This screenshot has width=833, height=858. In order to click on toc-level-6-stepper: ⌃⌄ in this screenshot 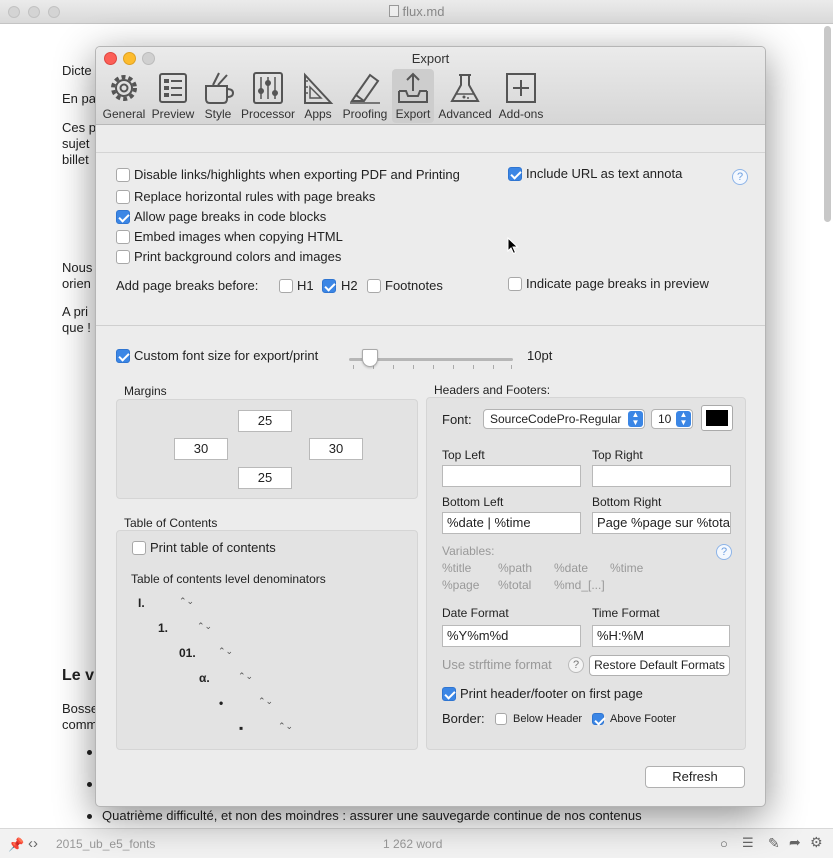, I will do `click(285, 729)`.